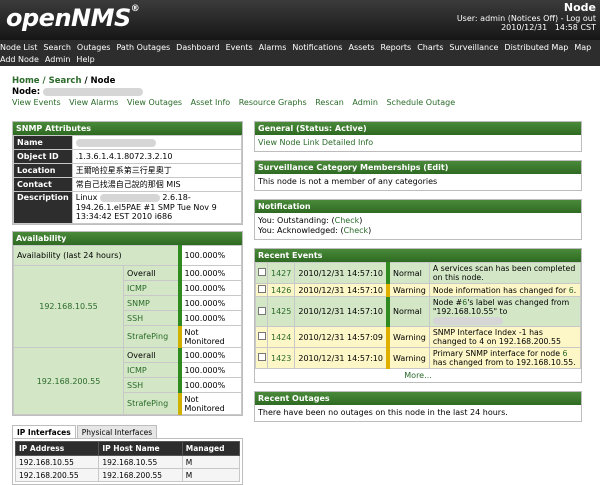  Describe the element at coordinates (19, 59) in the screenshot. I see `nav-add-node: Add Node` at that location.